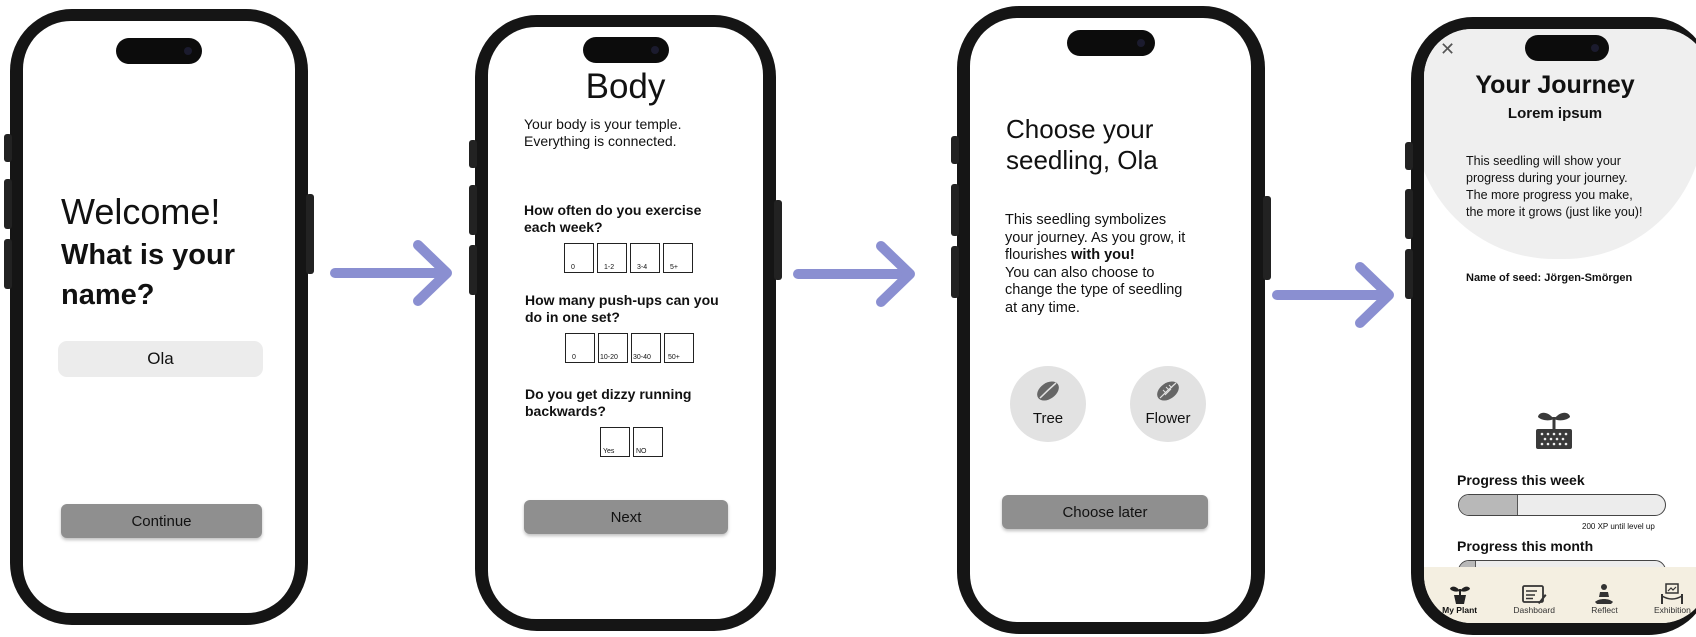  Describe the element at coordinates (141, 211) in the screenshot. I see `welcome-heading: Welcome!` at that location.